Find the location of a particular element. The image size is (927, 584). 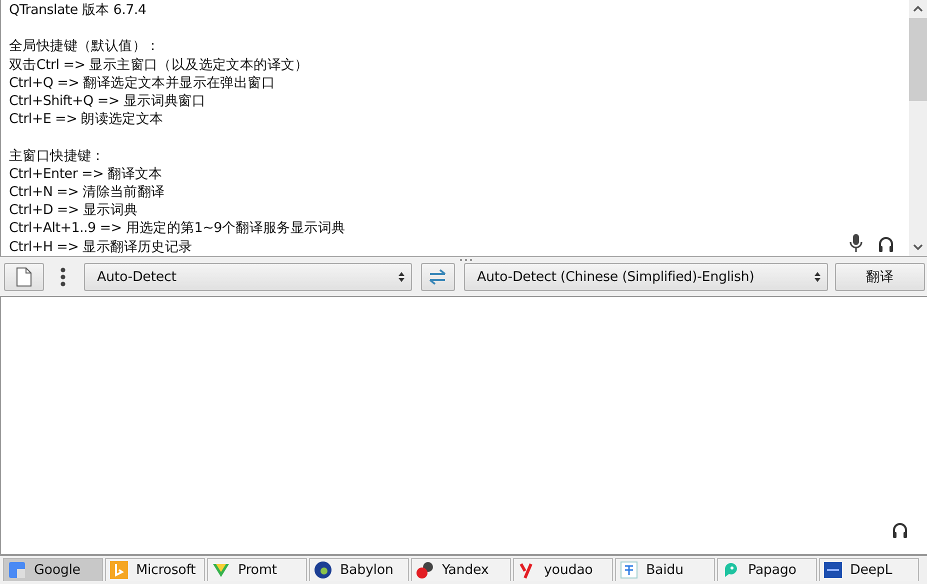

document-icon is located at coordinates (24, 276).